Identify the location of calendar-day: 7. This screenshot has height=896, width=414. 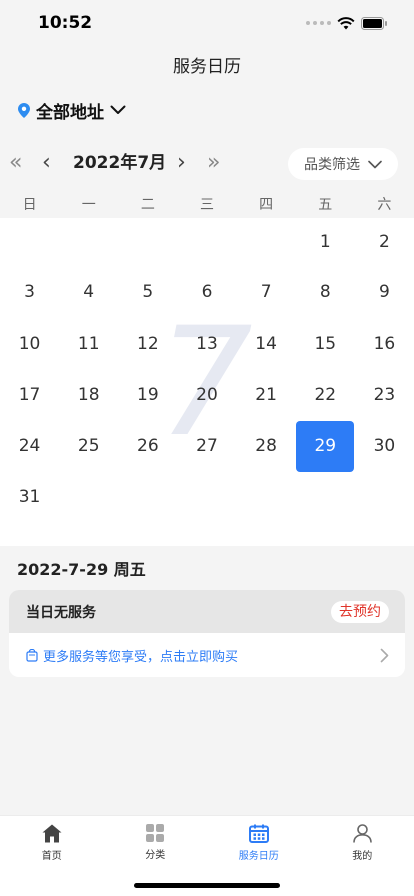
(266, 292).